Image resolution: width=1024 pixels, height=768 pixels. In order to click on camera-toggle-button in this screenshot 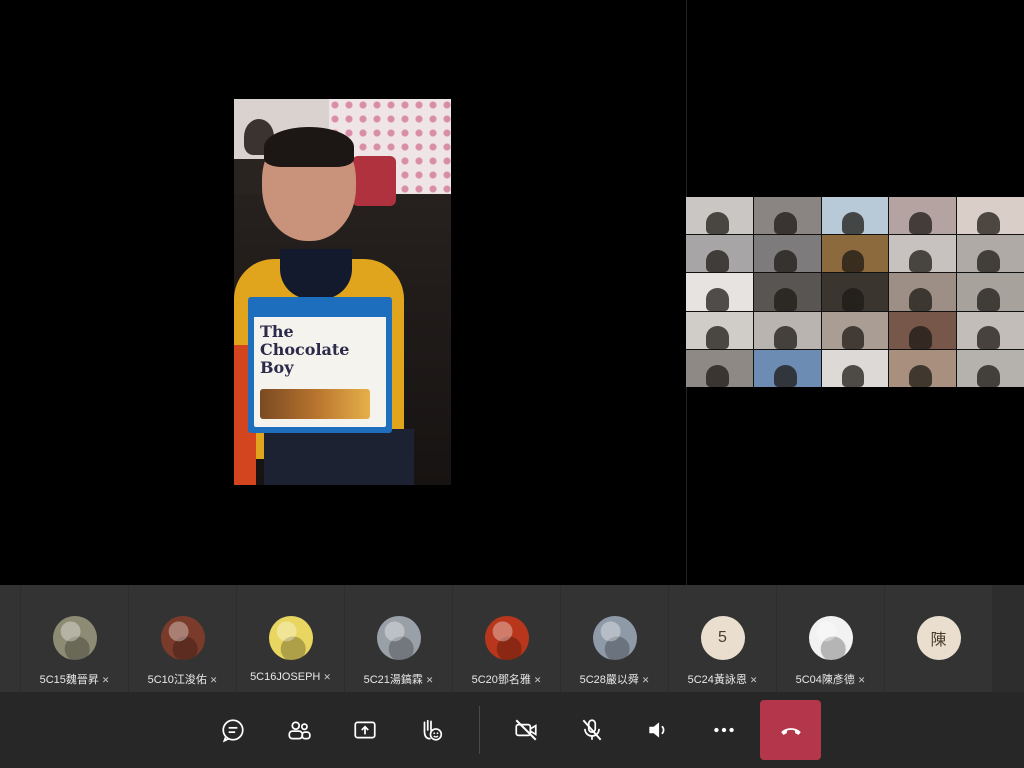, I will do `click(526, 730)`.